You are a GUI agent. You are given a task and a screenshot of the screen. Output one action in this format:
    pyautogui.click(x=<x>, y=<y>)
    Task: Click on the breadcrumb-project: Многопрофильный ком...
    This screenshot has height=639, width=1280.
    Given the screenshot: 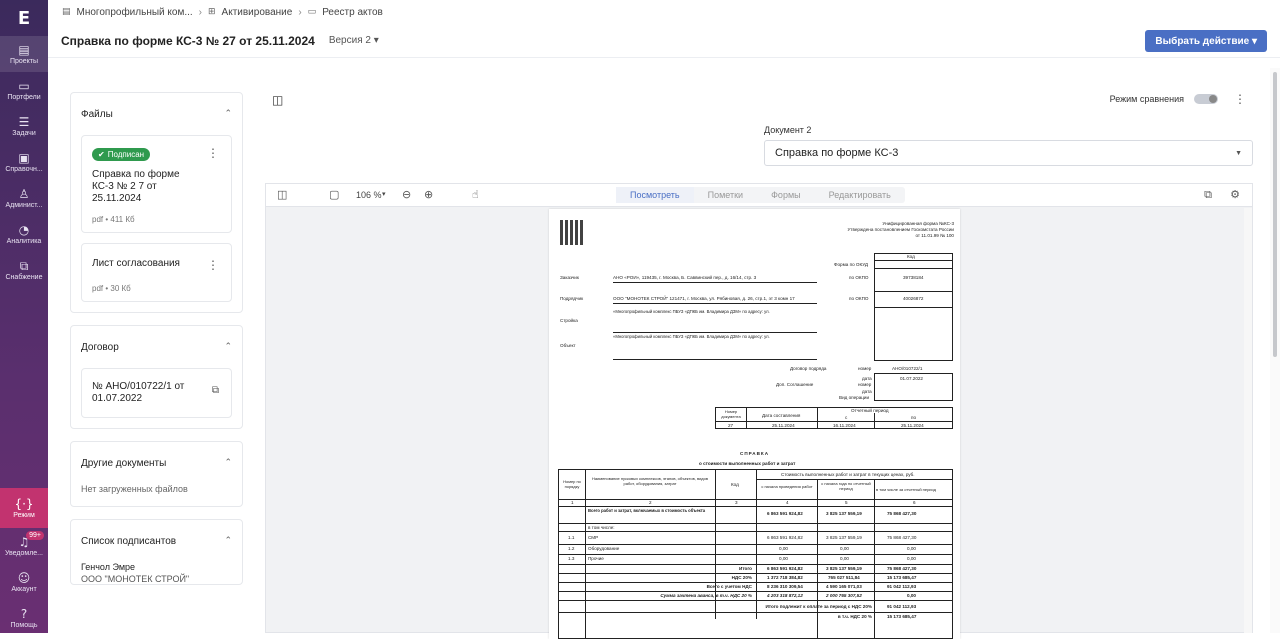 What is the action you would take?
    pyautogui.click(x=135, y=12)
    